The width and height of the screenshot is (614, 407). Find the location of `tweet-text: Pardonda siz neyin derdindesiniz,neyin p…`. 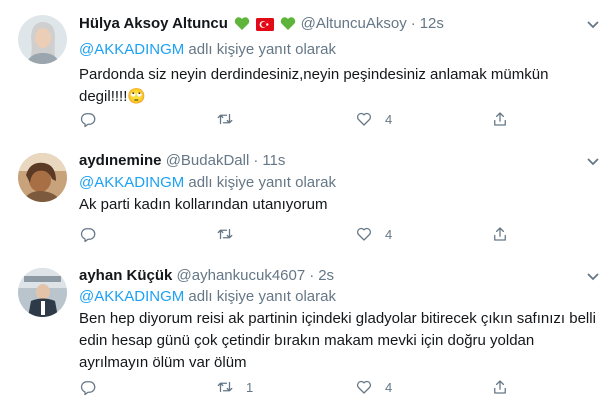

tweet-text: Pardonda siz neyin derdindesiniz,neyin p… is located at coordinates (314, 85).